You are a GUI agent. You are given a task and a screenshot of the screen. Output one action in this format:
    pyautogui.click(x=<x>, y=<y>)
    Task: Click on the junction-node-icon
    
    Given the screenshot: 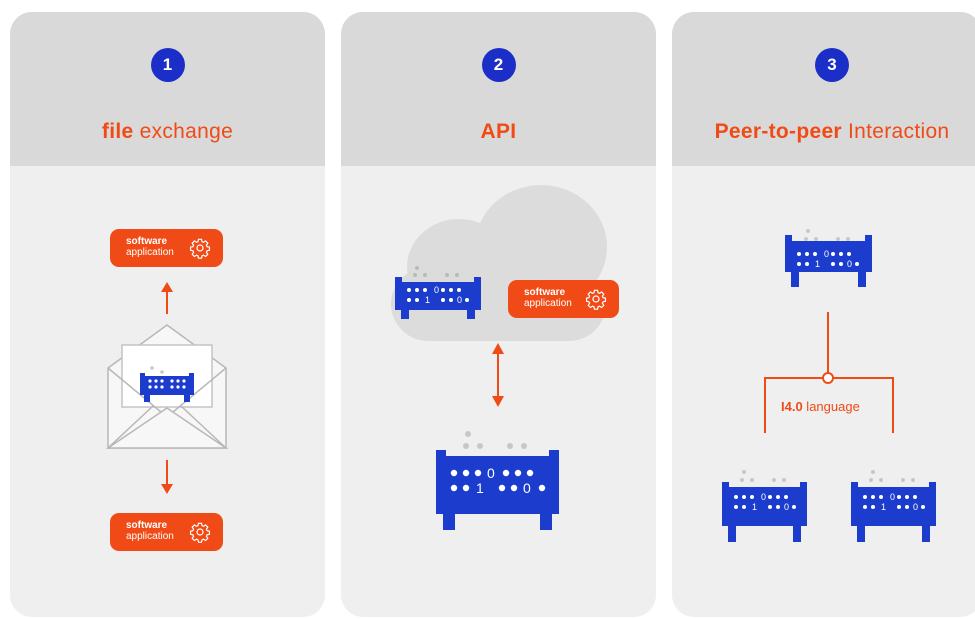 What is the action you would take?
    pyautogui.click(x=828, y=378)
    